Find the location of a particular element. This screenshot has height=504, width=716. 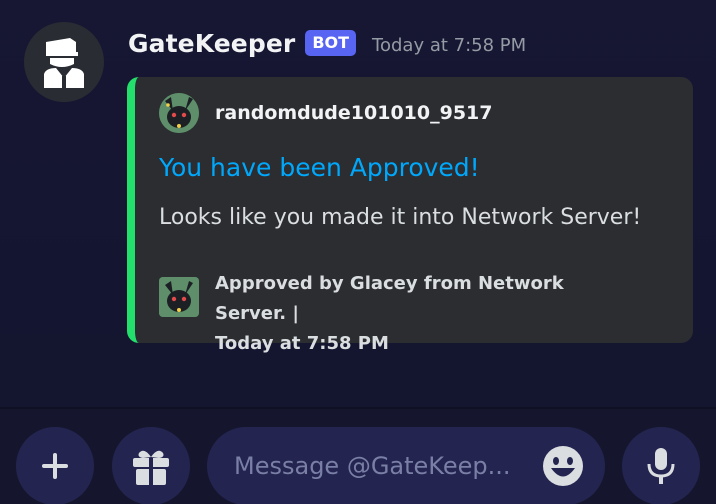

embed-author-avatar is located at coordinates (179, 113).